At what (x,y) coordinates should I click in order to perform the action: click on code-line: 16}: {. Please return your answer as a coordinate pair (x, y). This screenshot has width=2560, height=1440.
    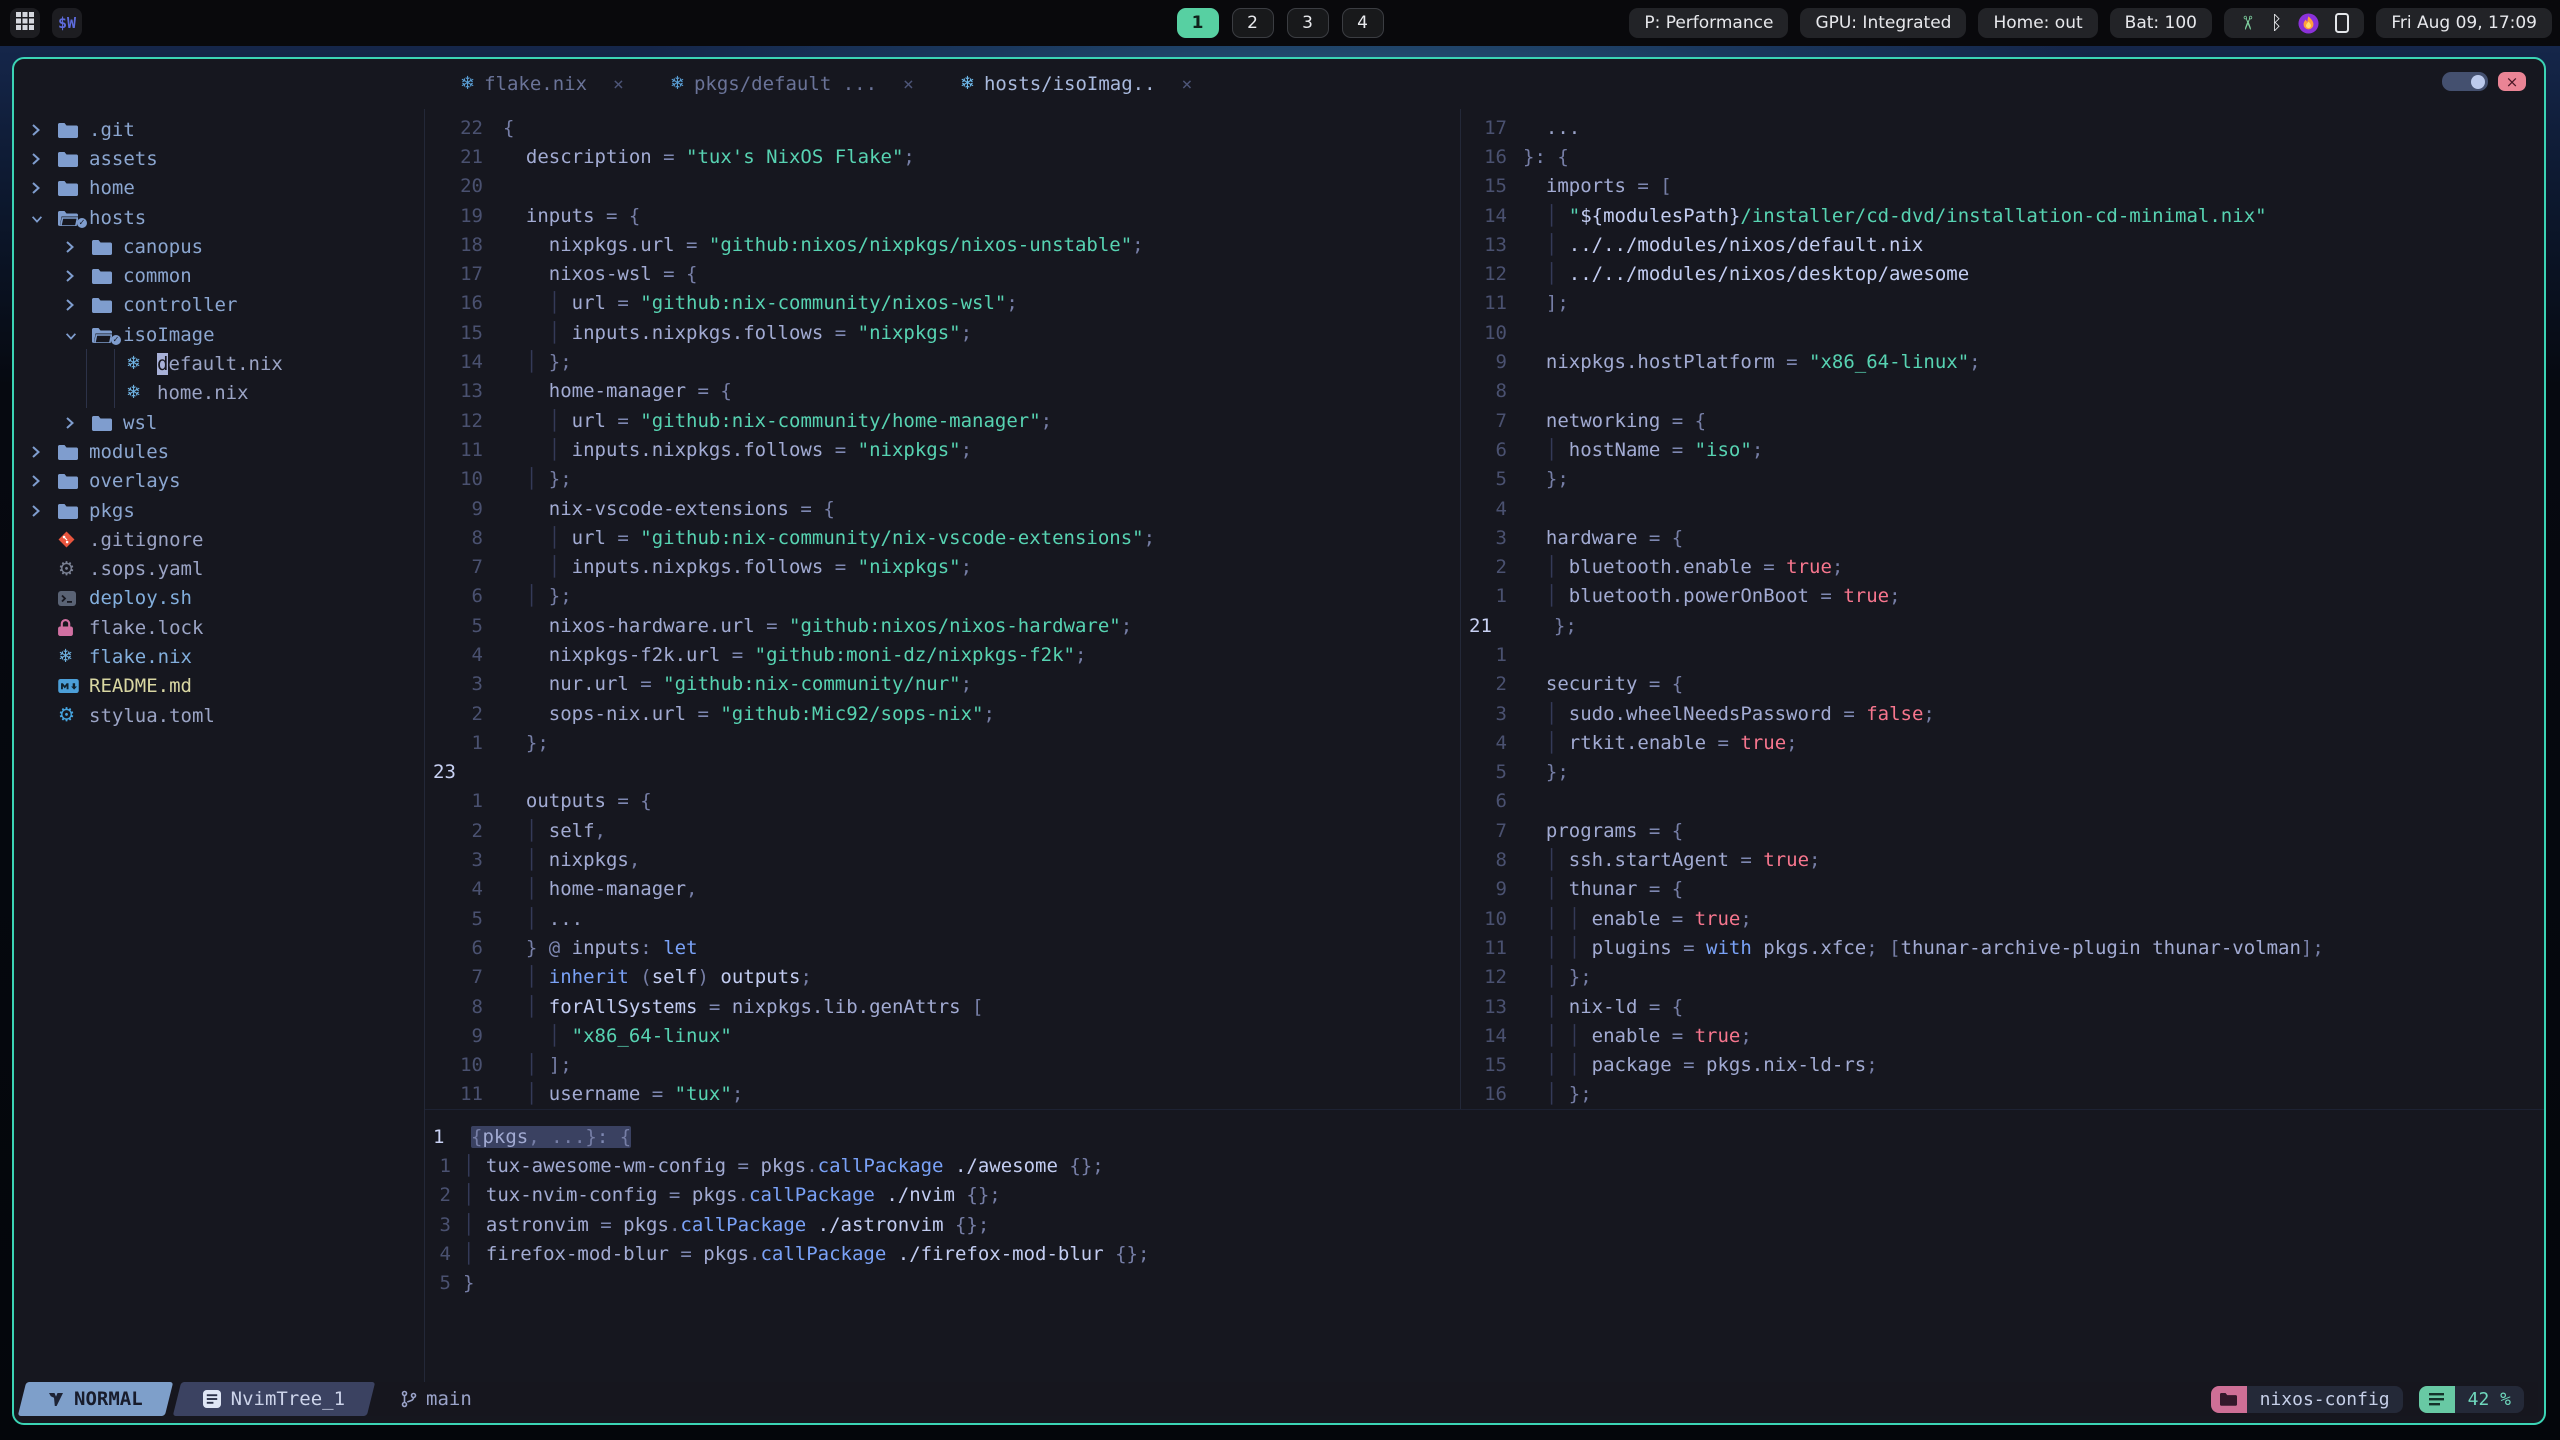
    Looking at the image, I should click on (2002, 156).